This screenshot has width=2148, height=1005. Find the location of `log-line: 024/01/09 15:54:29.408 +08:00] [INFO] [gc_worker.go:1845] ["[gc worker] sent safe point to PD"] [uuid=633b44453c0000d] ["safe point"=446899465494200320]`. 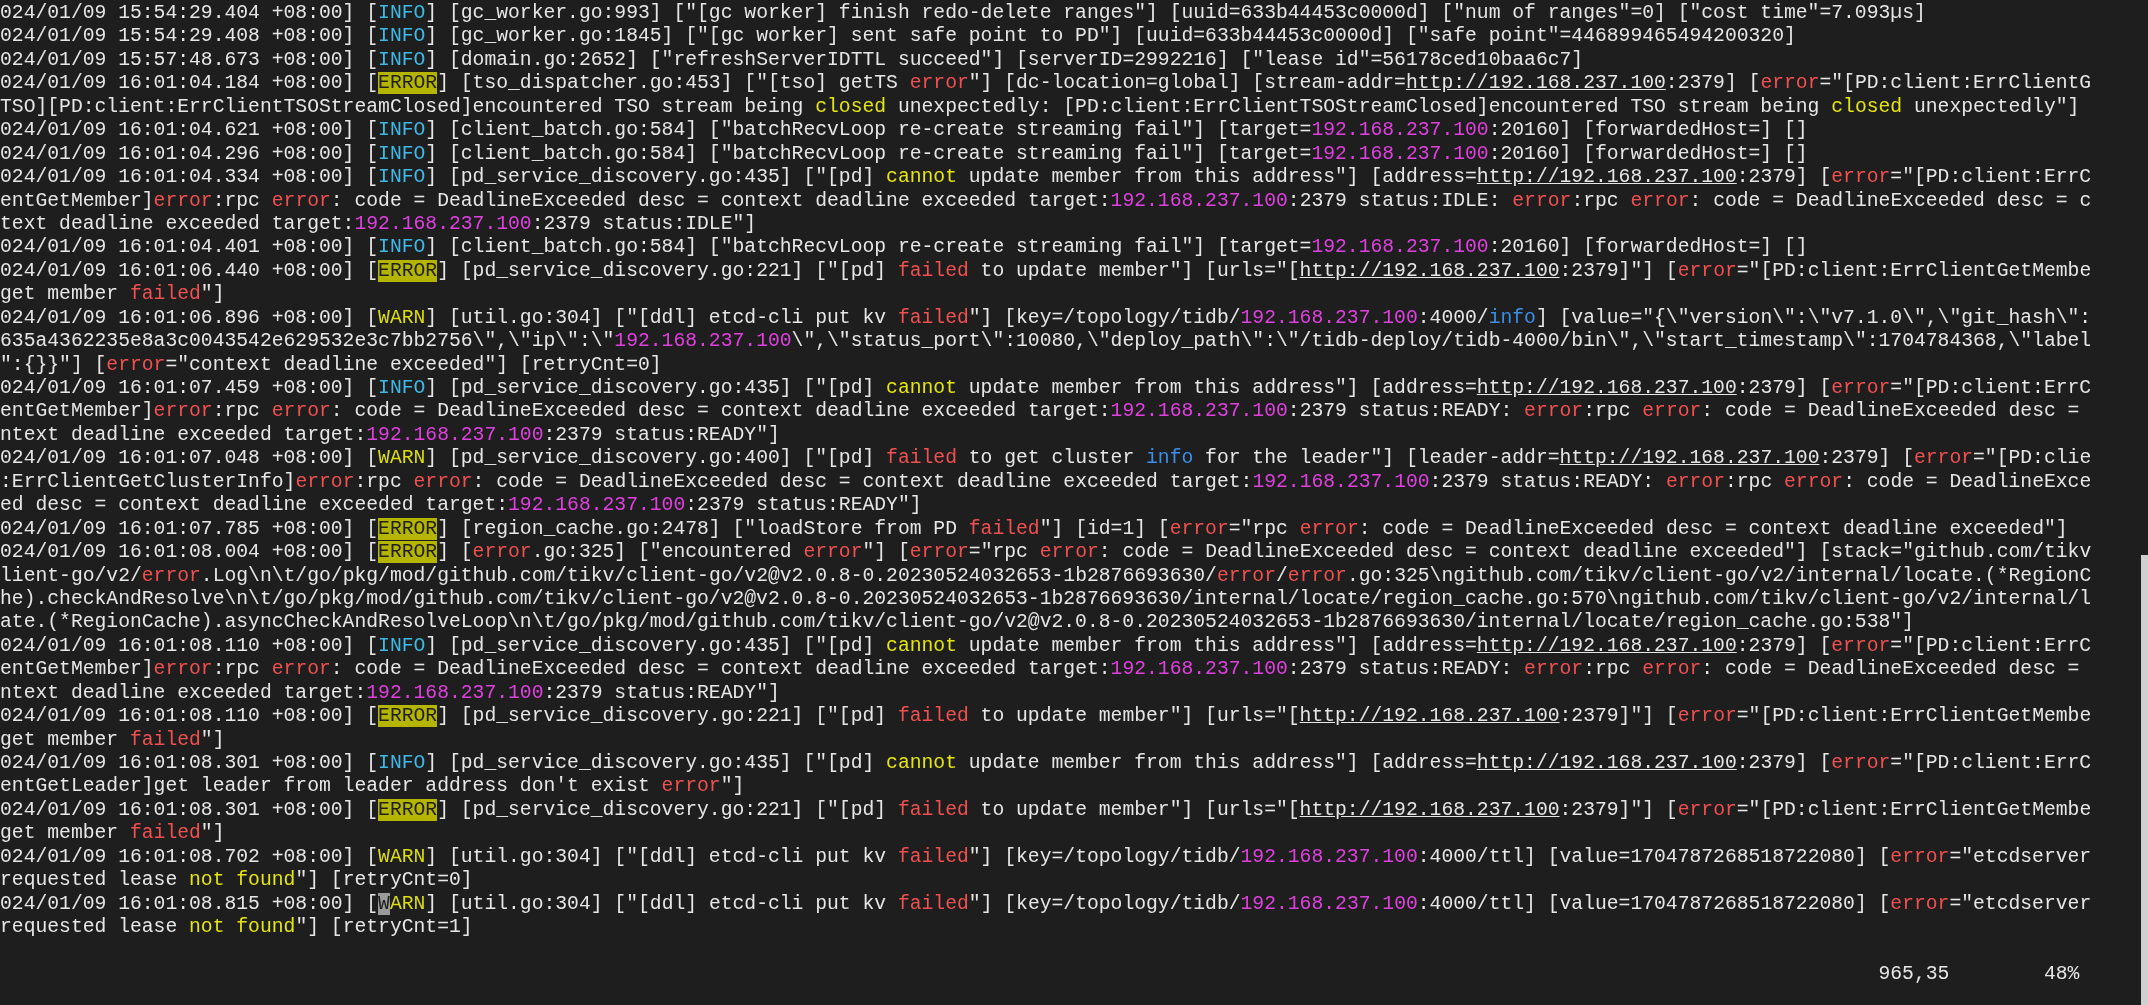

log-line: 024/01/09 15:54:29.408 +08:00] [INFO] [gc_worker.go:1845] ["[gc worker] sent safe point to PD"] [uuid=633b44453c0000d] ["safe point"=446899465494200320] is located at coordinates (898, 37).